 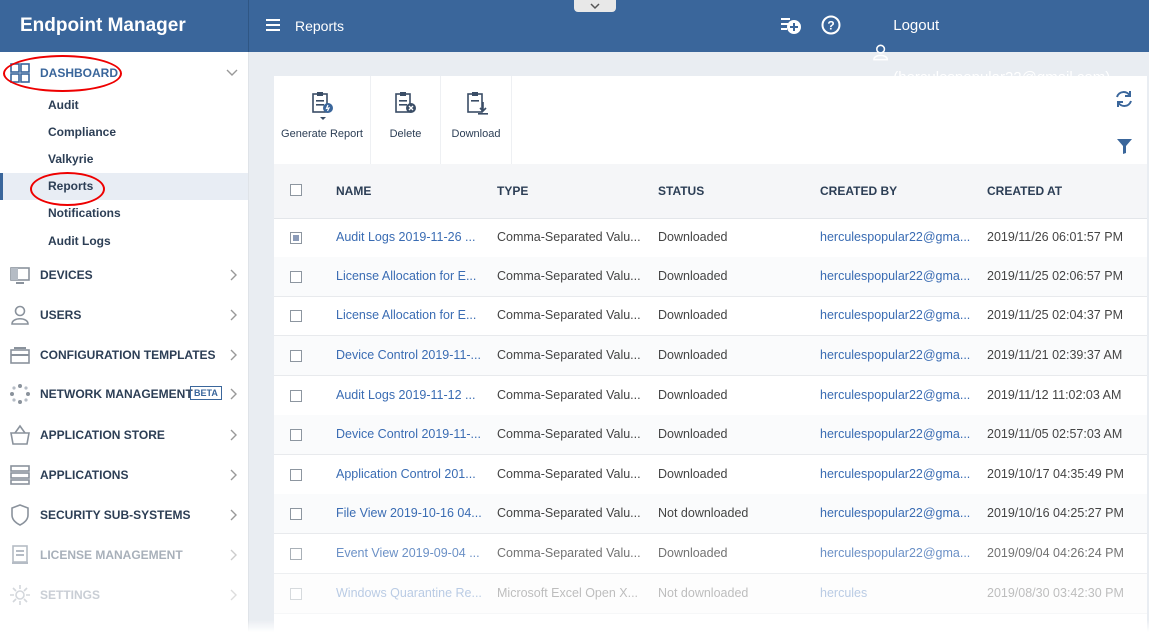 I want to click on chevron-down-icon, so click(x=595, y=6).